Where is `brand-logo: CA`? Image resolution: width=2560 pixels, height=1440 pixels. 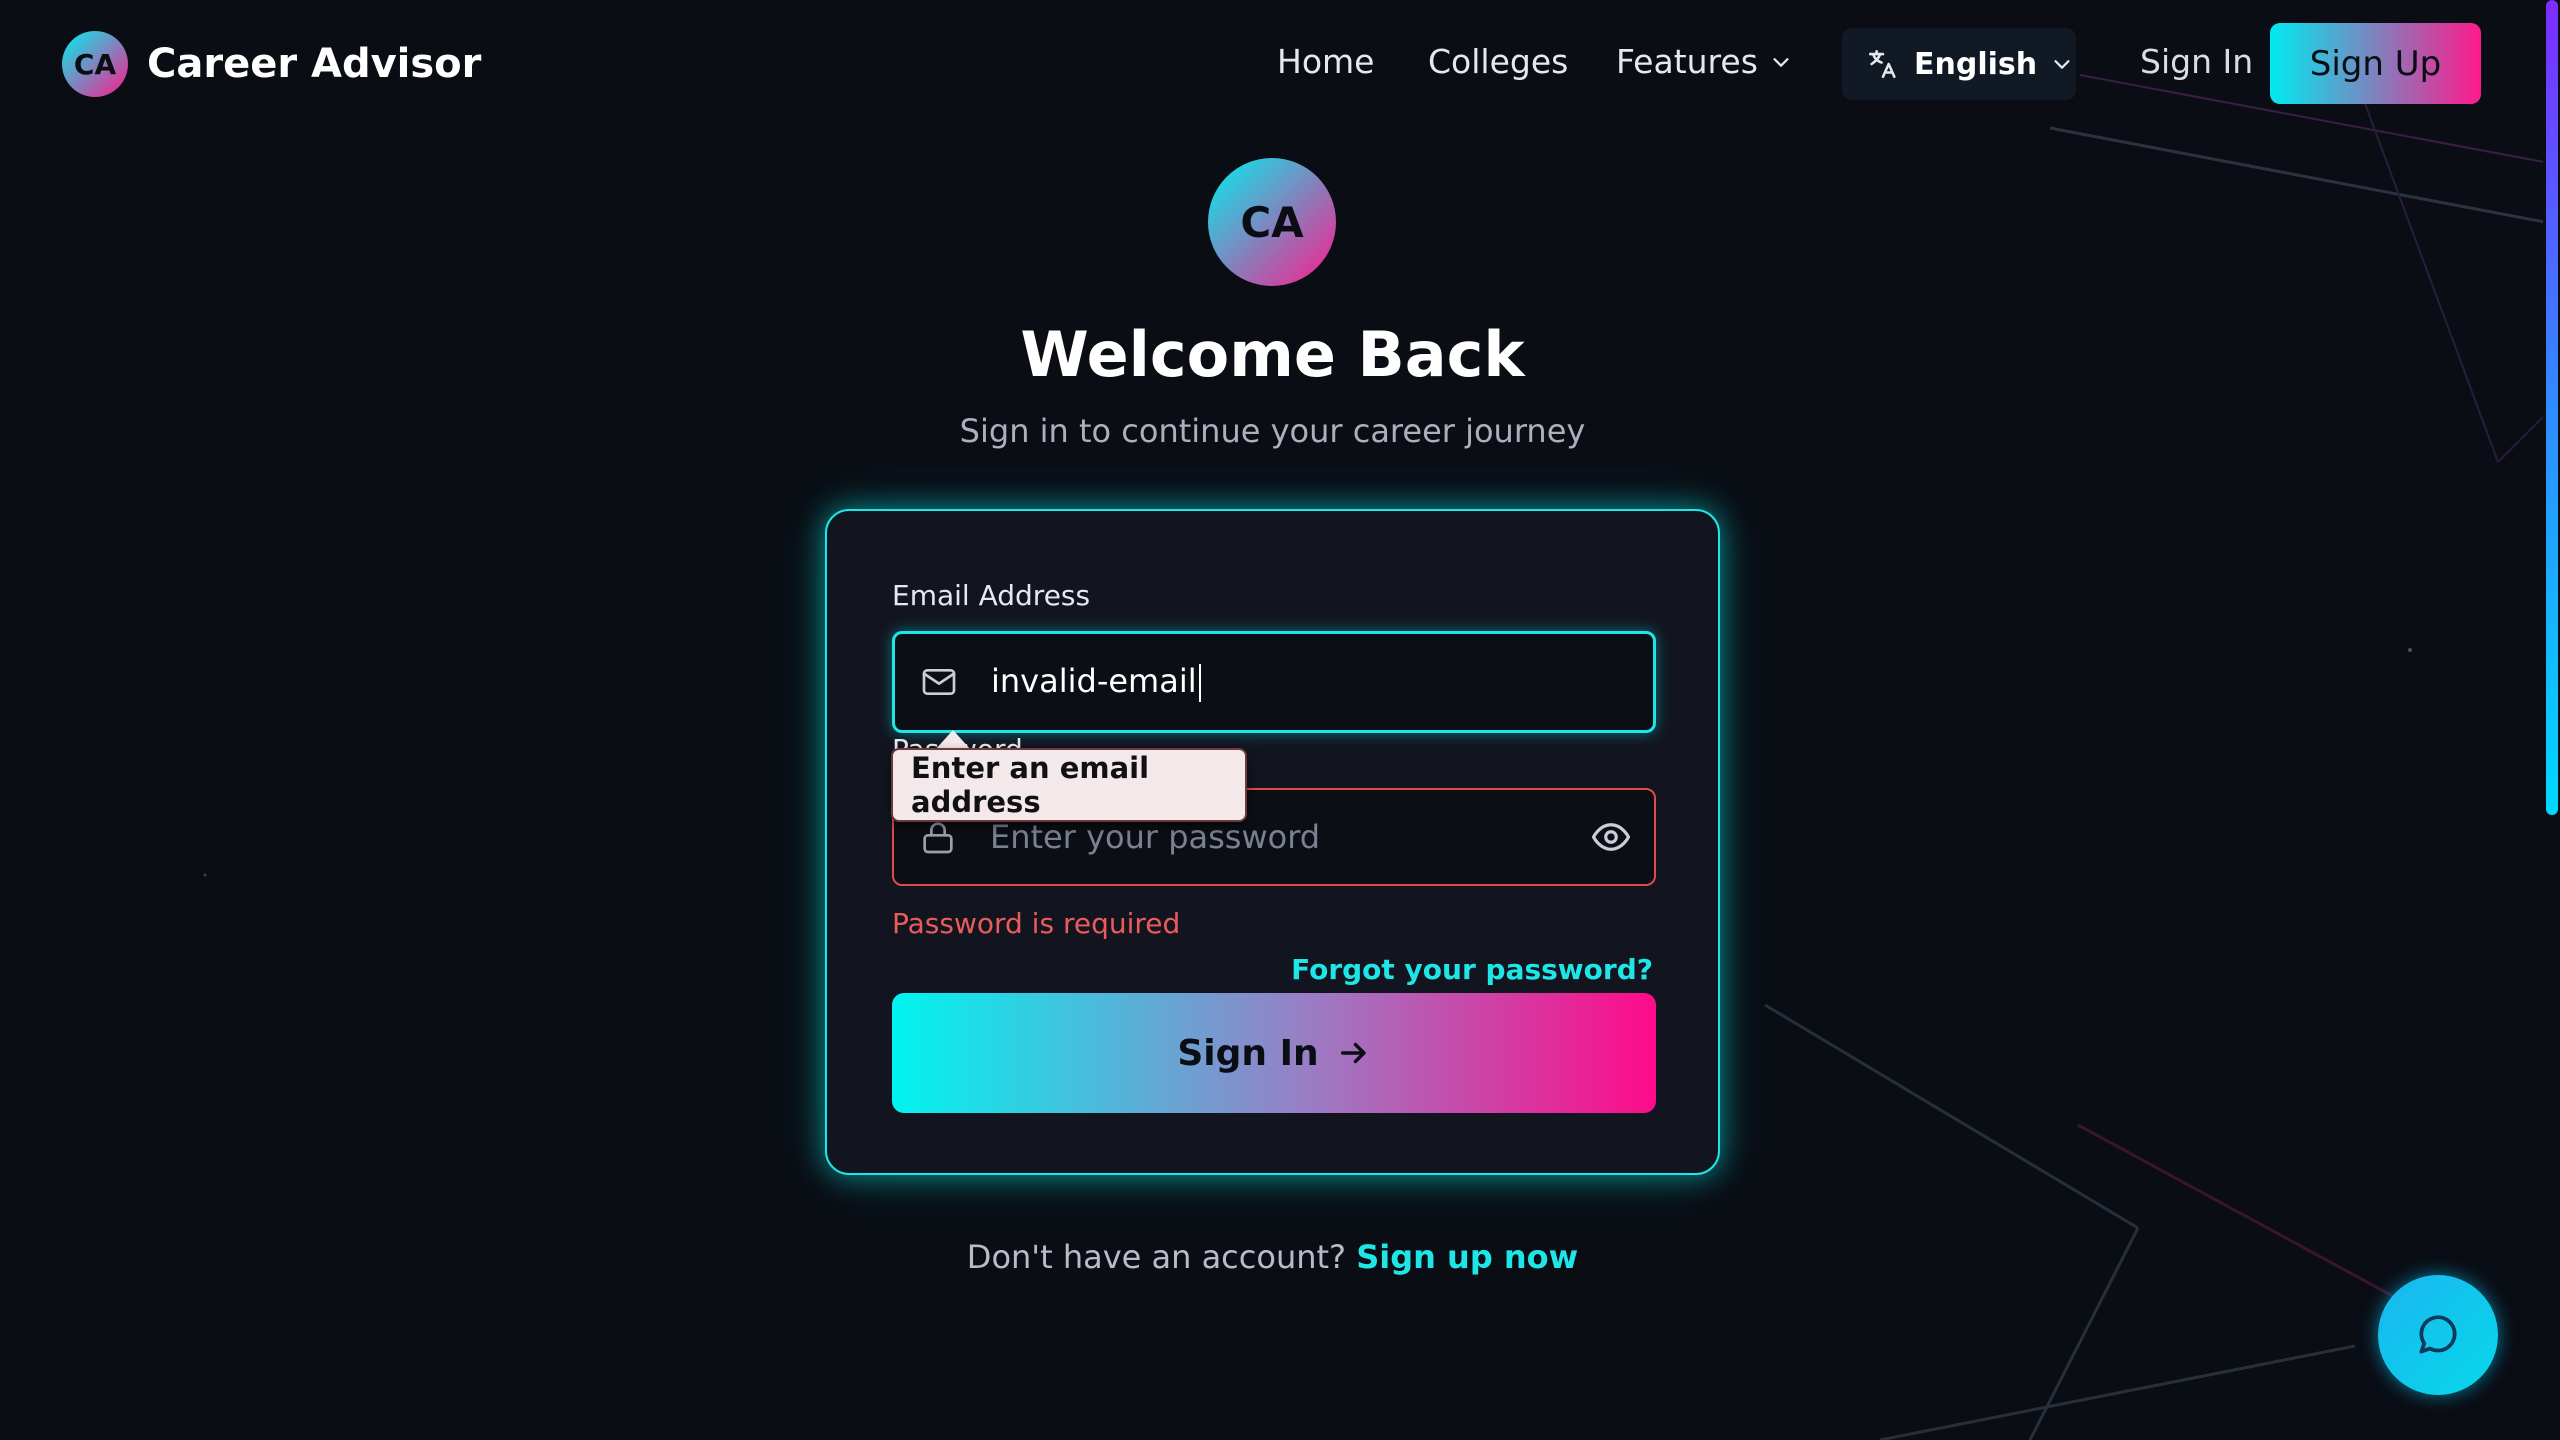
brand-logo: CA is located at coordinates (95, 64).